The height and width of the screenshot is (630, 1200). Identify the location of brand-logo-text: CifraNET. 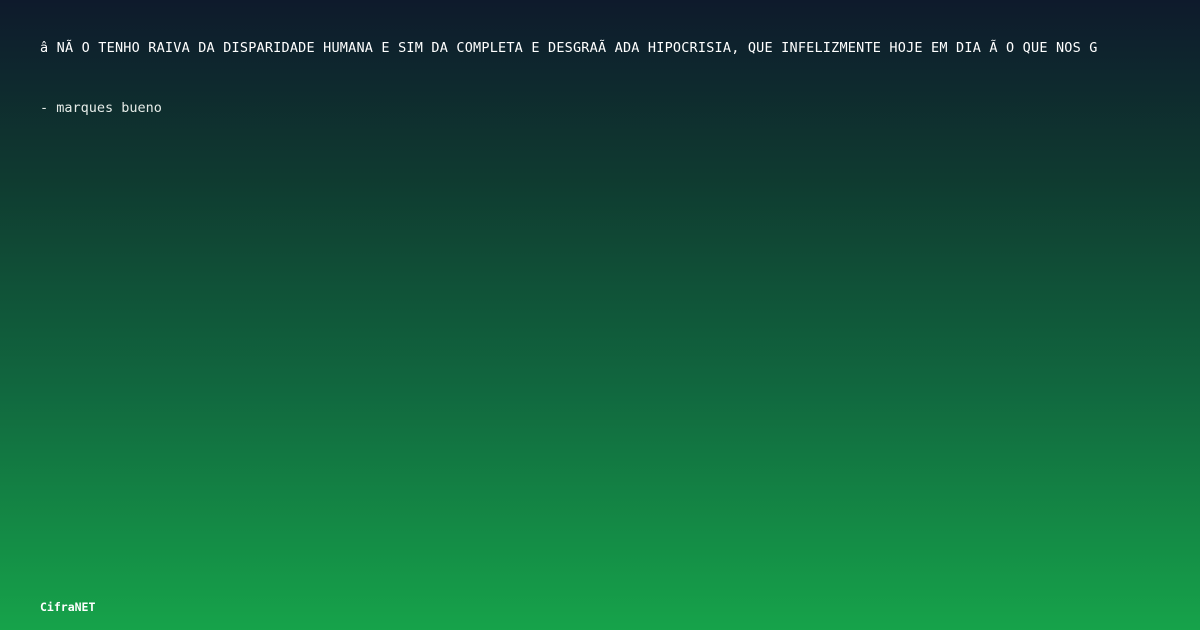
(68, 607).